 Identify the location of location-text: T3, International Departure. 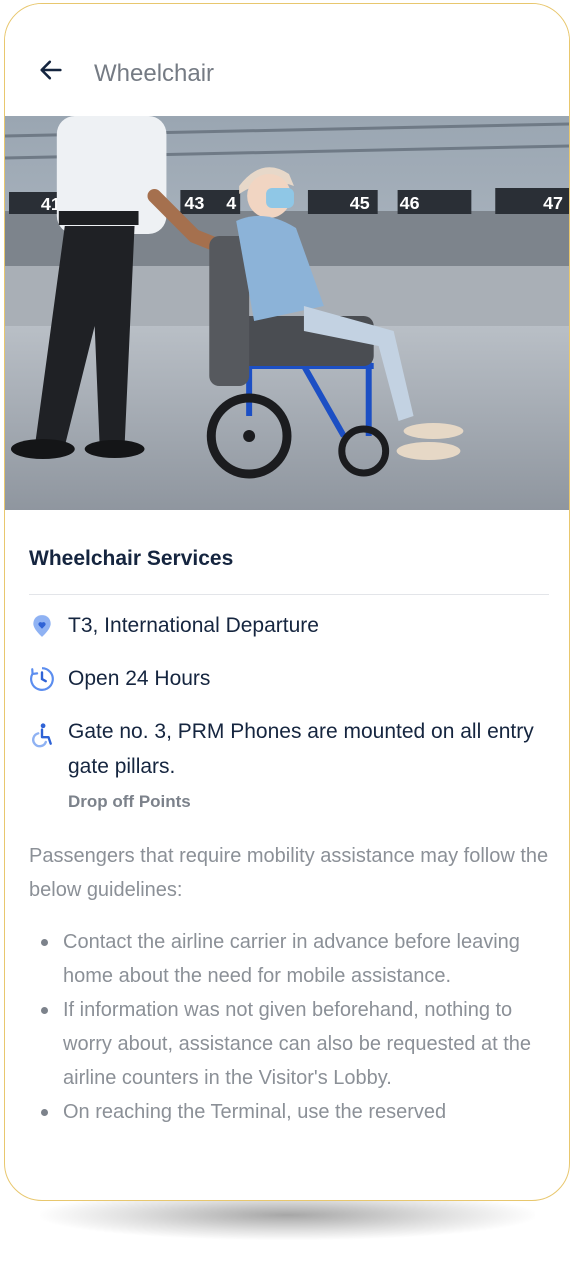
(193, 625).